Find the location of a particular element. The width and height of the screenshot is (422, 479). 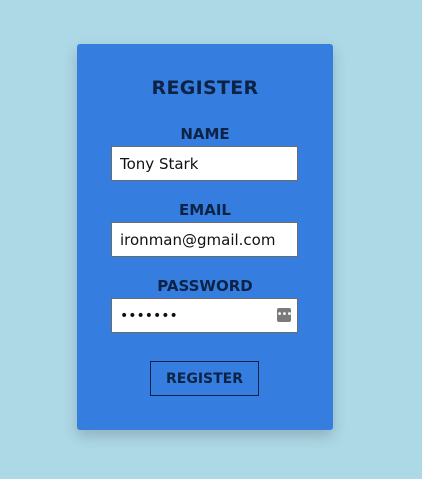

password-value: ••••••• is located at coordinates (149, 315).